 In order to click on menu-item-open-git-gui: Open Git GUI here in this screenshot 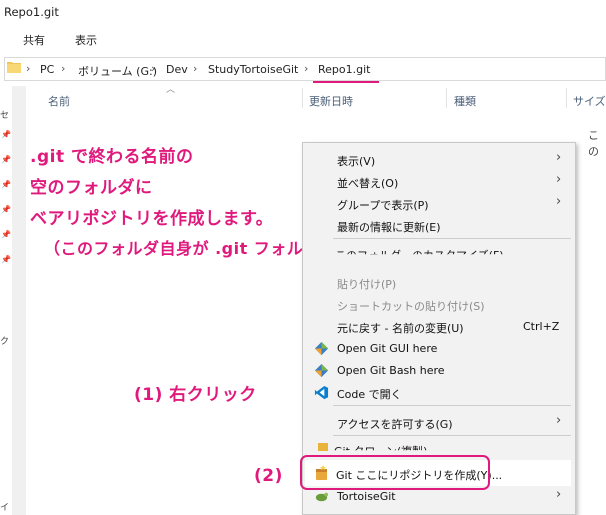, I will do `click(439, 348)`.